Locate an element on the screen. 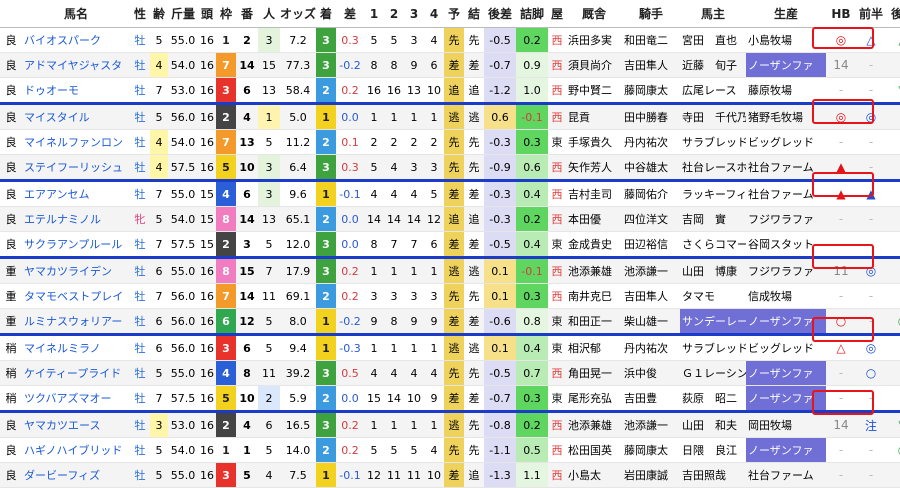 The width and height of the screenshot is (900, 488). corner4-cell: 6 is located at coordinates (434, 245).